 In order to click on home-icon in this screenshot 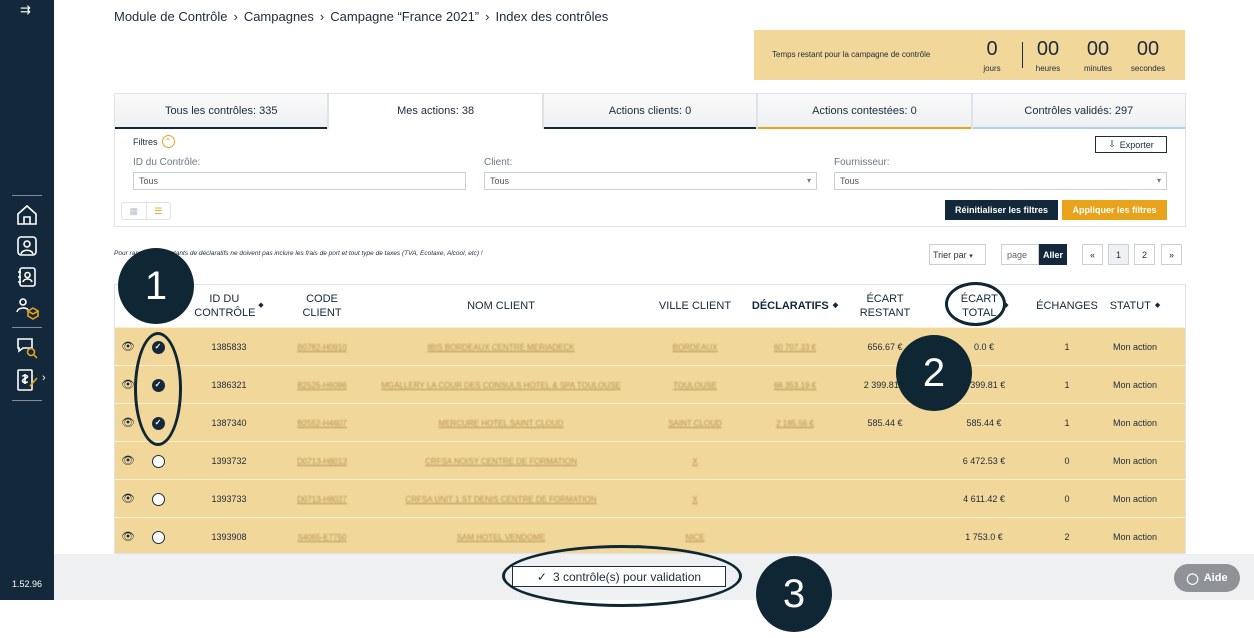, I will do `click(27, 215)`.